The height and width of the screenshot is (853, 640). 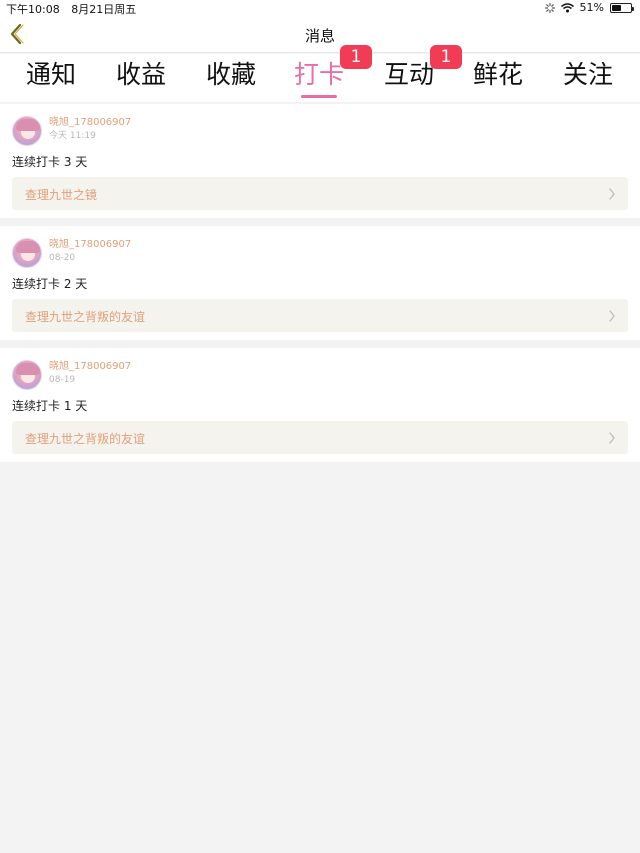 I want to click on tab-earnings: 收益, so click(x=141, y=78).